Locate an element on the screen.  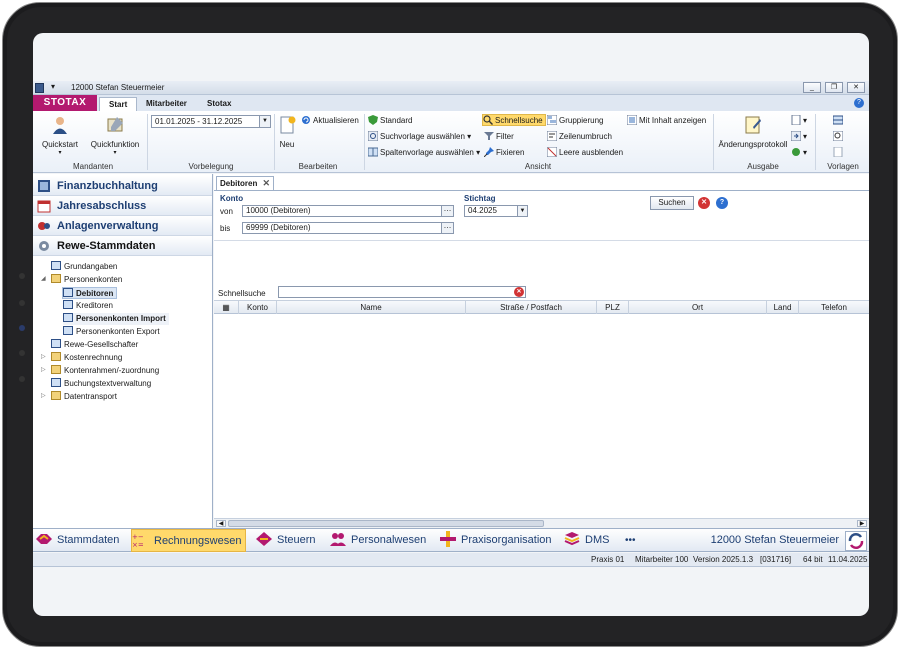
column-telefon: Telefon is located at coordinates (834, 307).